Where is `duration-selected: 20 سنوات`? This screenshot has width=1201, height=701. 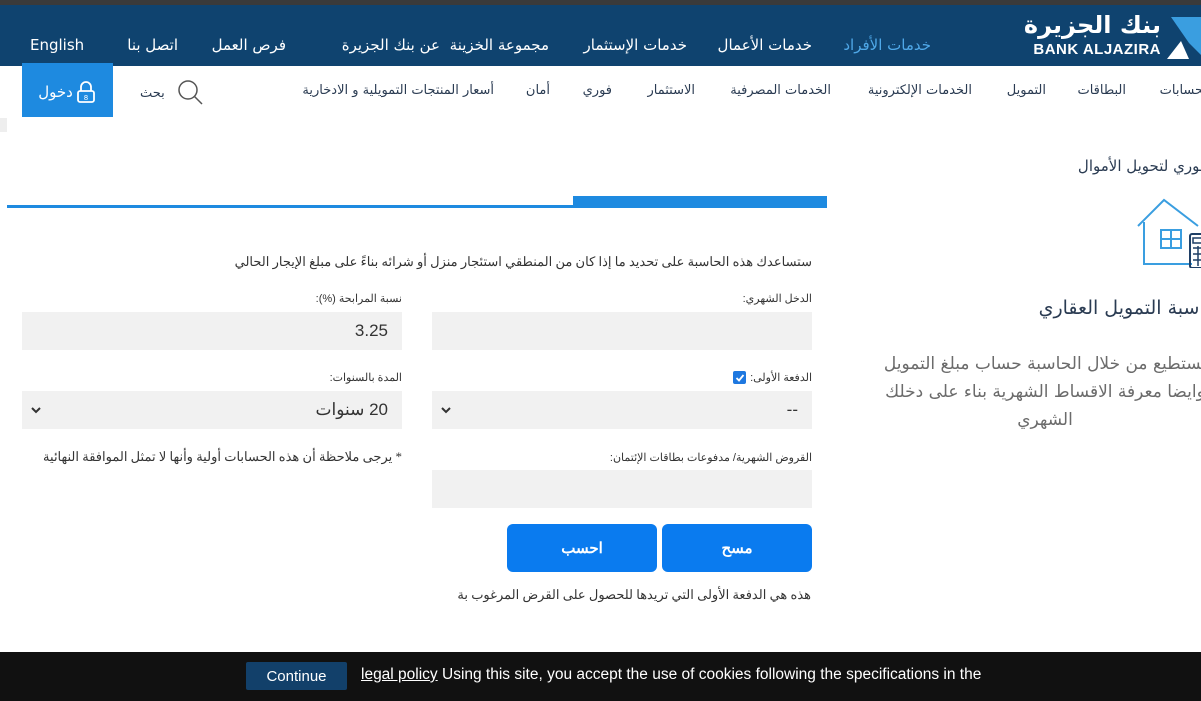
duration-selected: 20 سنوات is located at coordinates (351, 409).